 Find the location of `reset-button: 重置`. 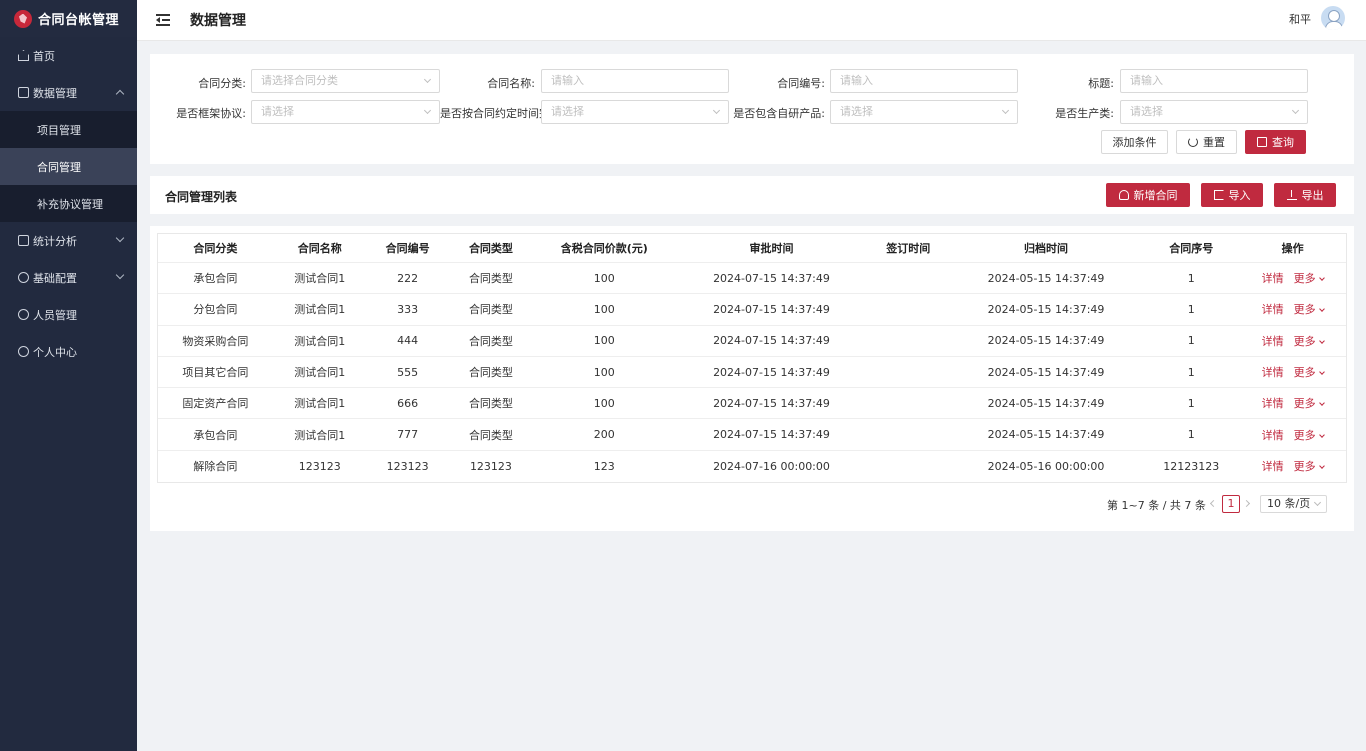

reset-button: 重置 is located at coordinates (1206, 142).